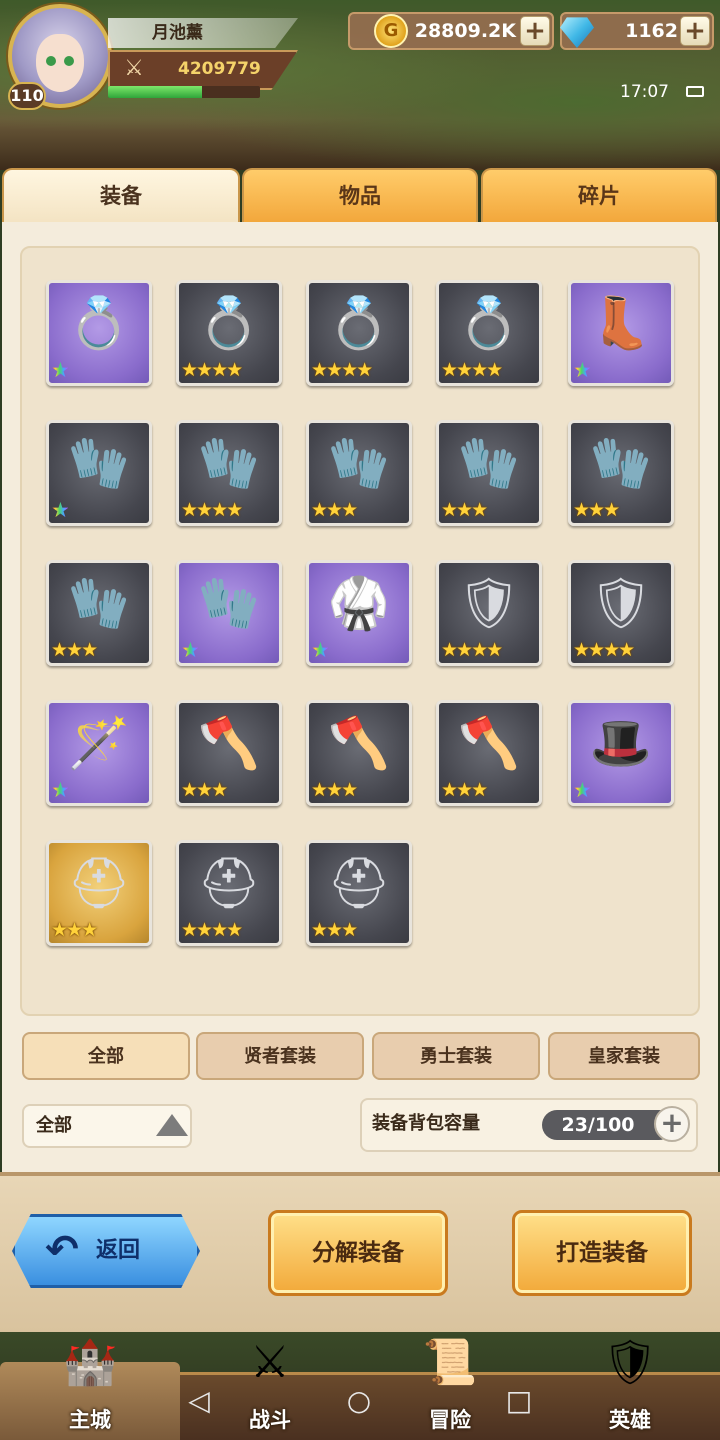 This screenshot has height=1440, width=720. I want to click on filter-all: 全部, so click(106, 1056).